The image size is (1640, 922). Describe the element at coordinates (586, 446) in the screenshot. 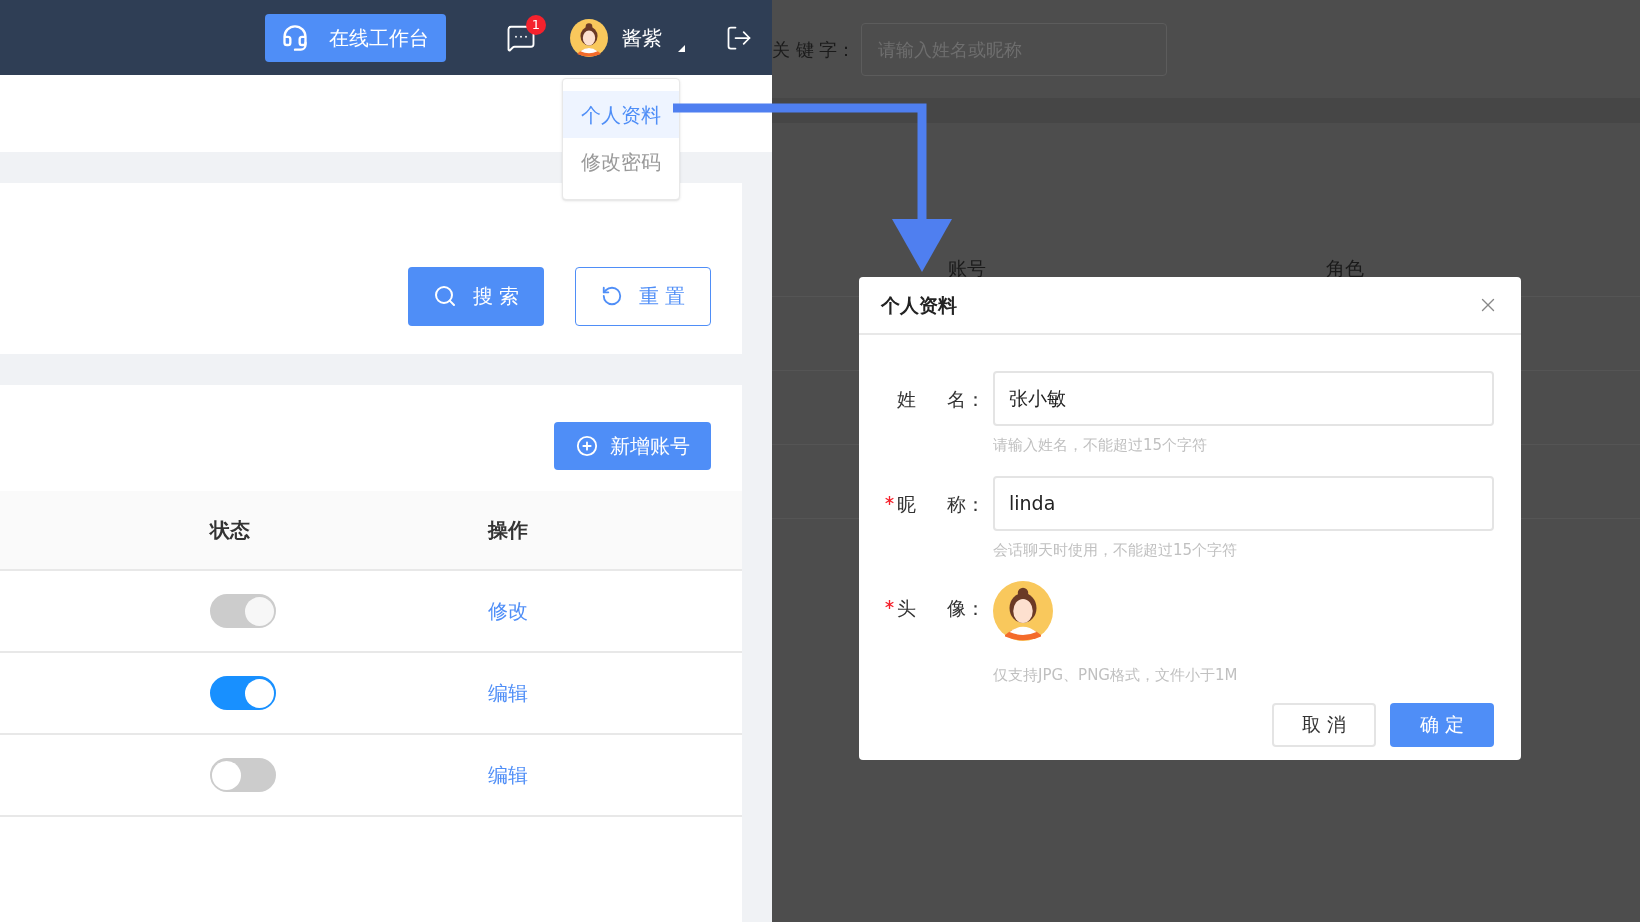

I see `plus-icon` at that location.